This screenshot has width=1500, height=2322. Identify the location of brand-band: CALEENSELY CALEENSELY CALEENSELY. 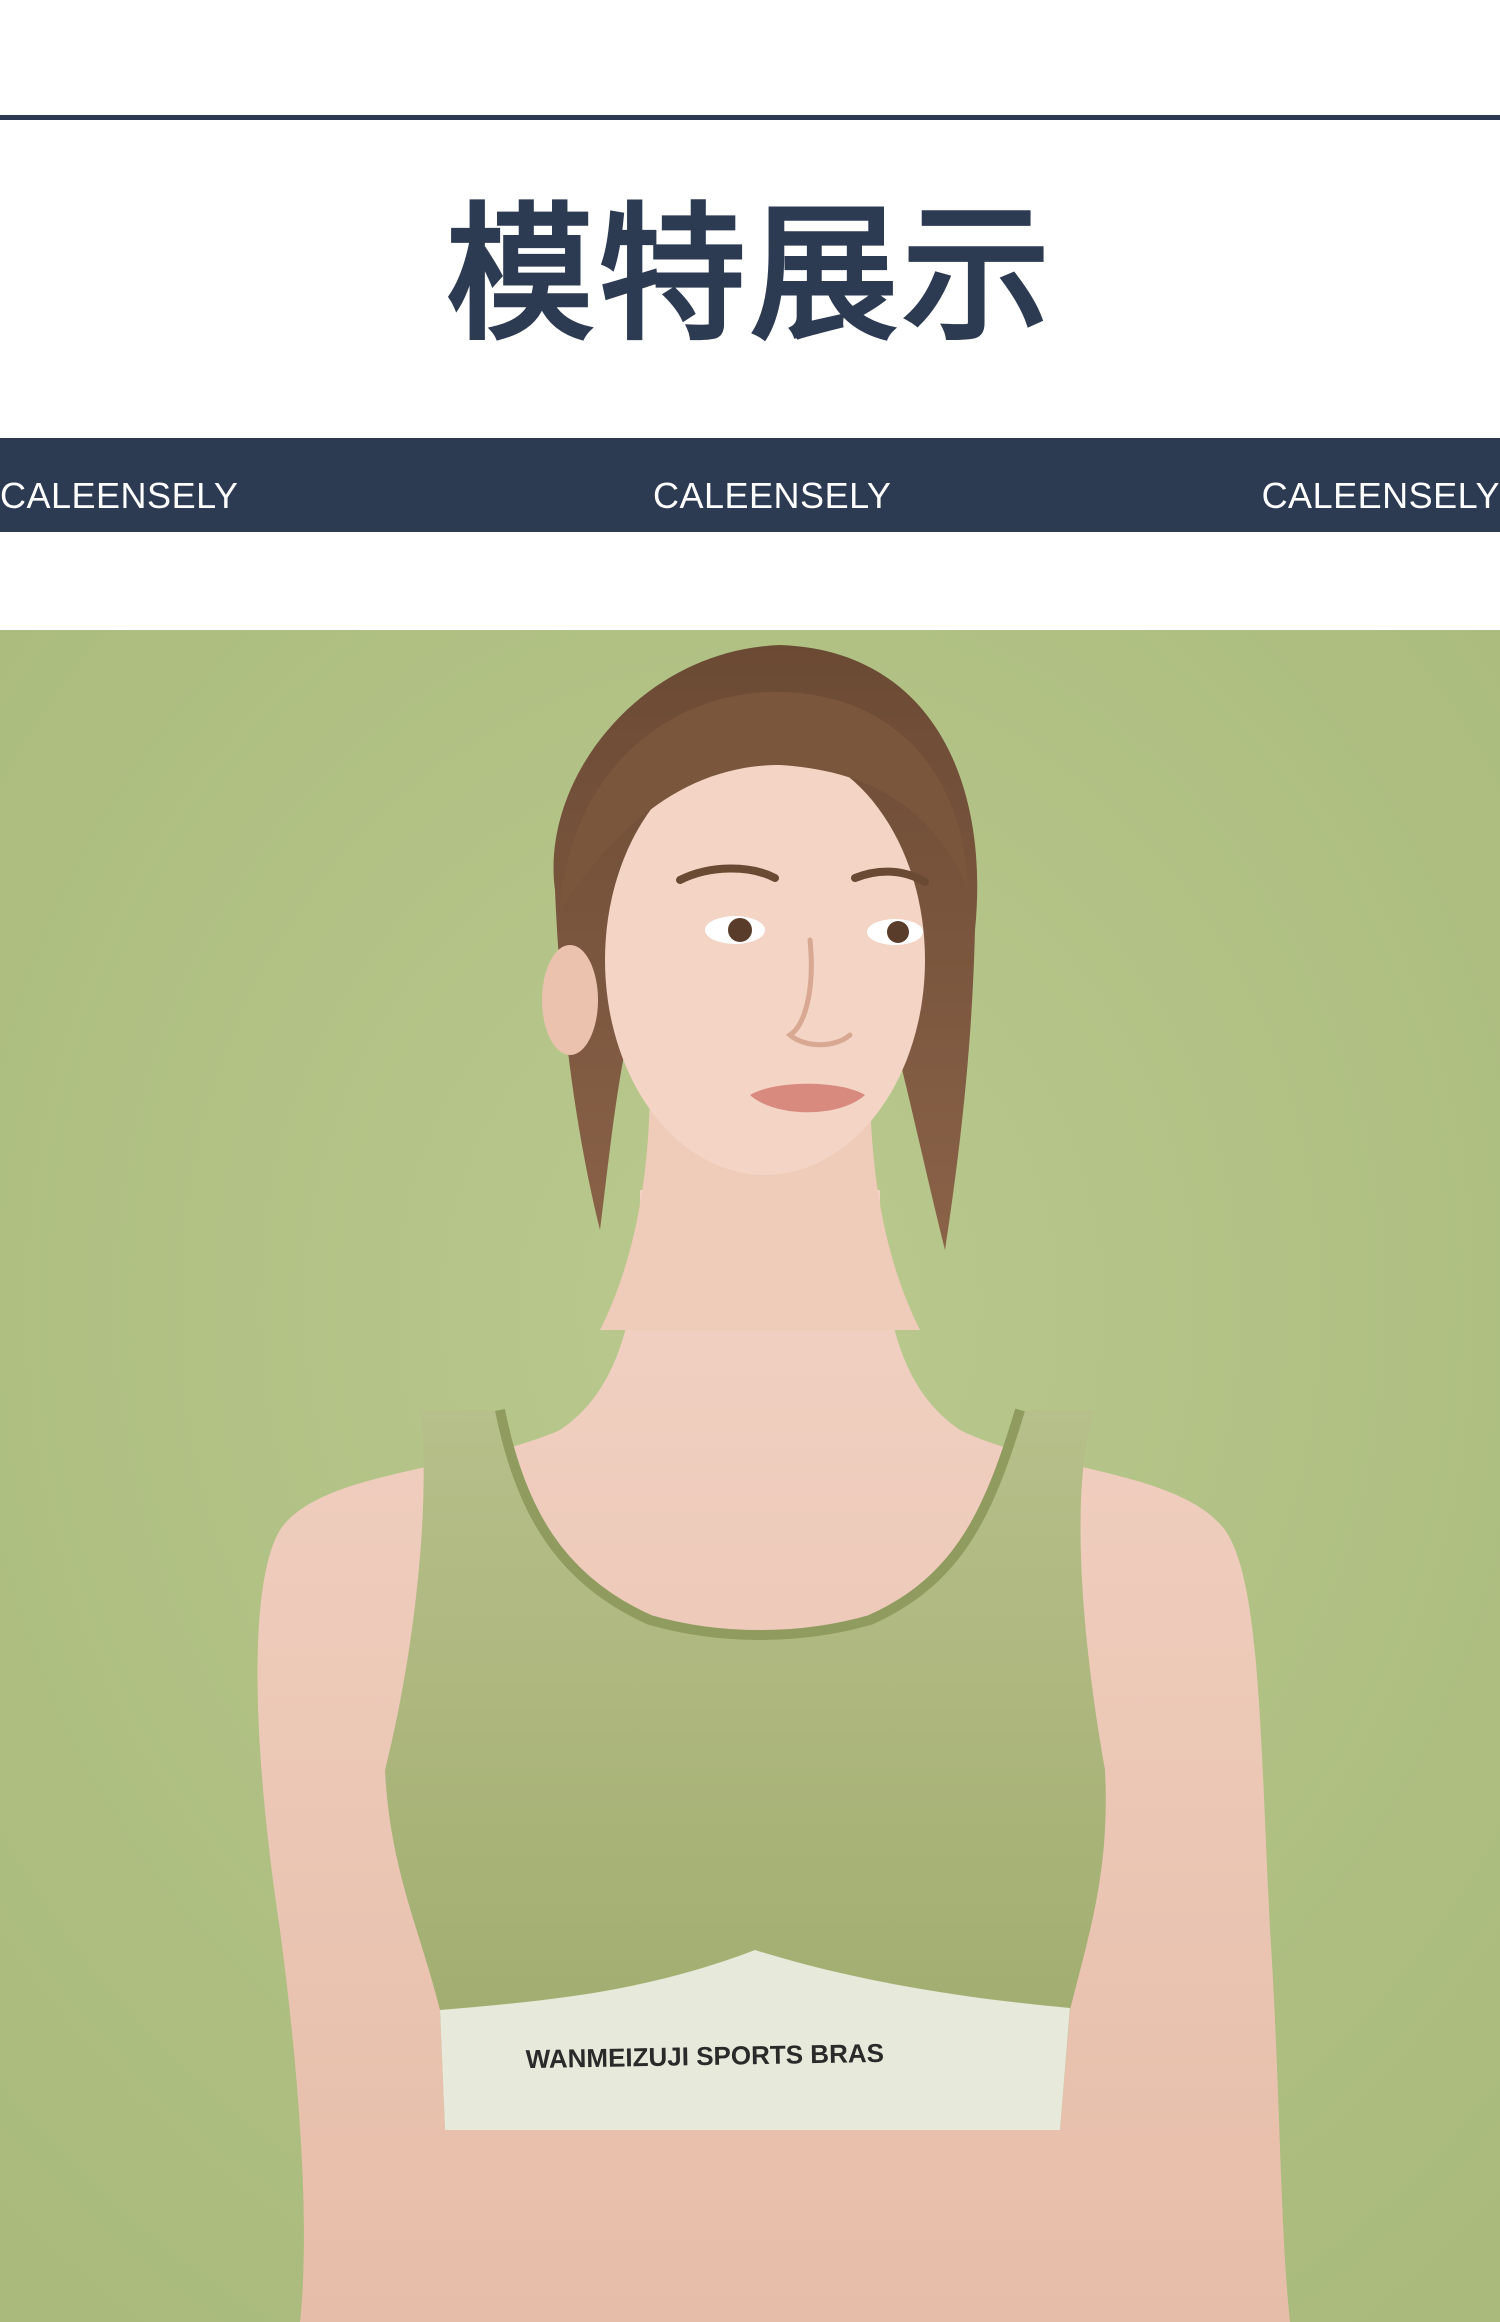
(750, 485).